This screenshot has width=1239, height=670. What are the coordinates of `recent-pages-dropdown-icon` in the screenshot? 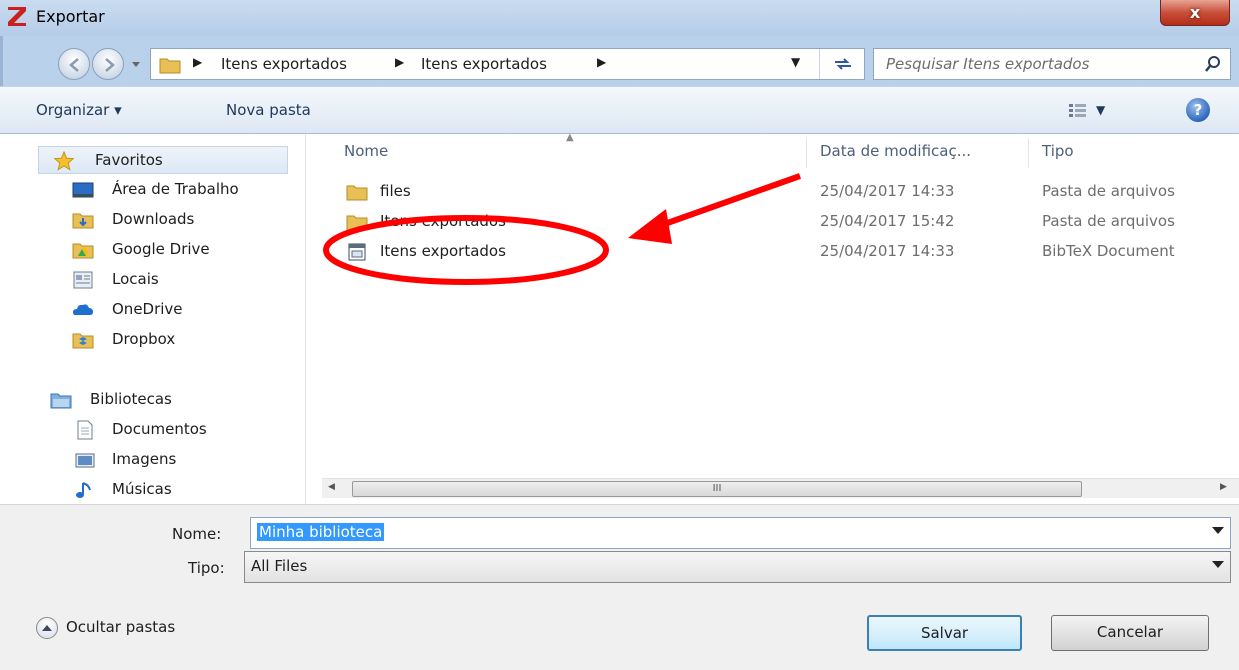 It's located at (136, 64).